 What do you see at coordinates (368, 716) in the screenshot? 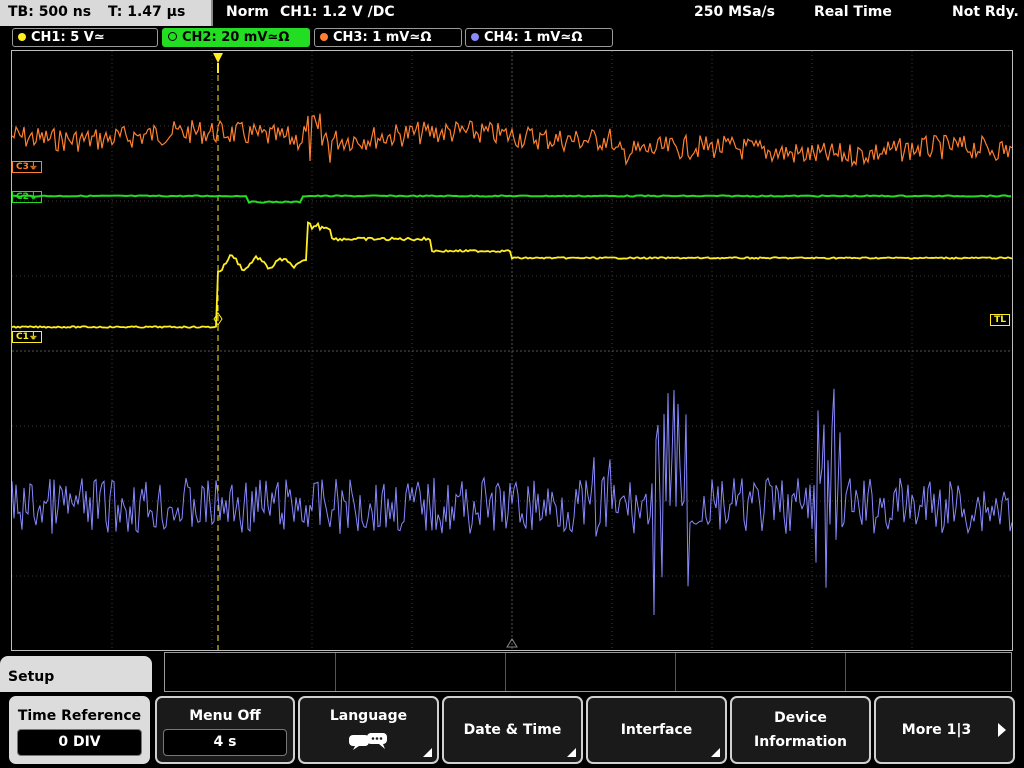
I see `softkey-label: Language` at bounding box center [368, 716].